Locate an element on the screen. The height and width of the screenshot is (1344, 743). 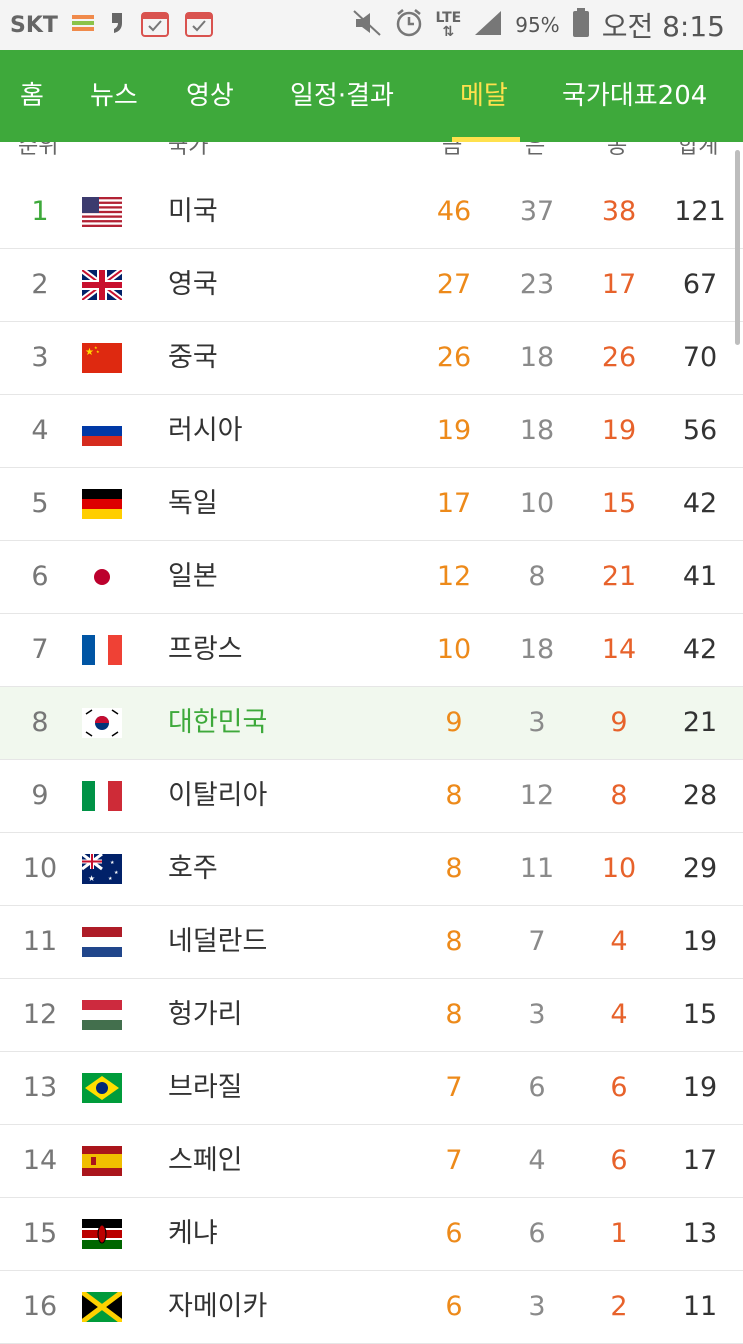
brazil-flag-icon is located at coordinates (102, 1088).